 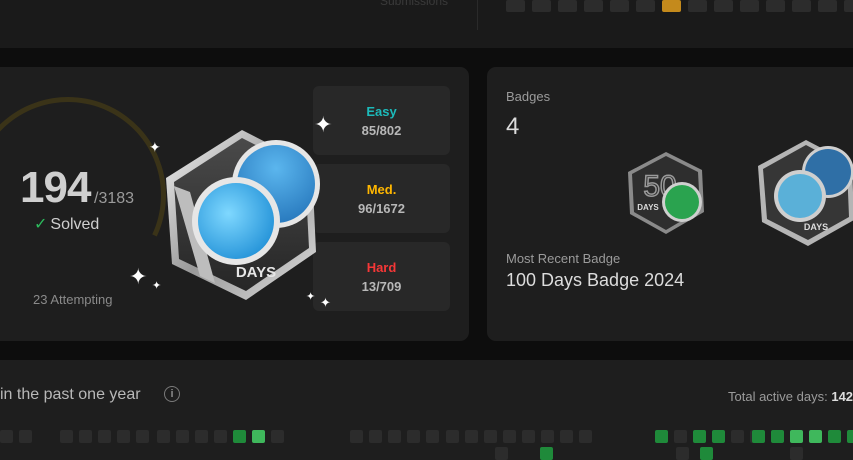 What do you see at coordinates (513, 126) in the screenshot?
I see `badges-count: 4` at bounding box center [513, 126].